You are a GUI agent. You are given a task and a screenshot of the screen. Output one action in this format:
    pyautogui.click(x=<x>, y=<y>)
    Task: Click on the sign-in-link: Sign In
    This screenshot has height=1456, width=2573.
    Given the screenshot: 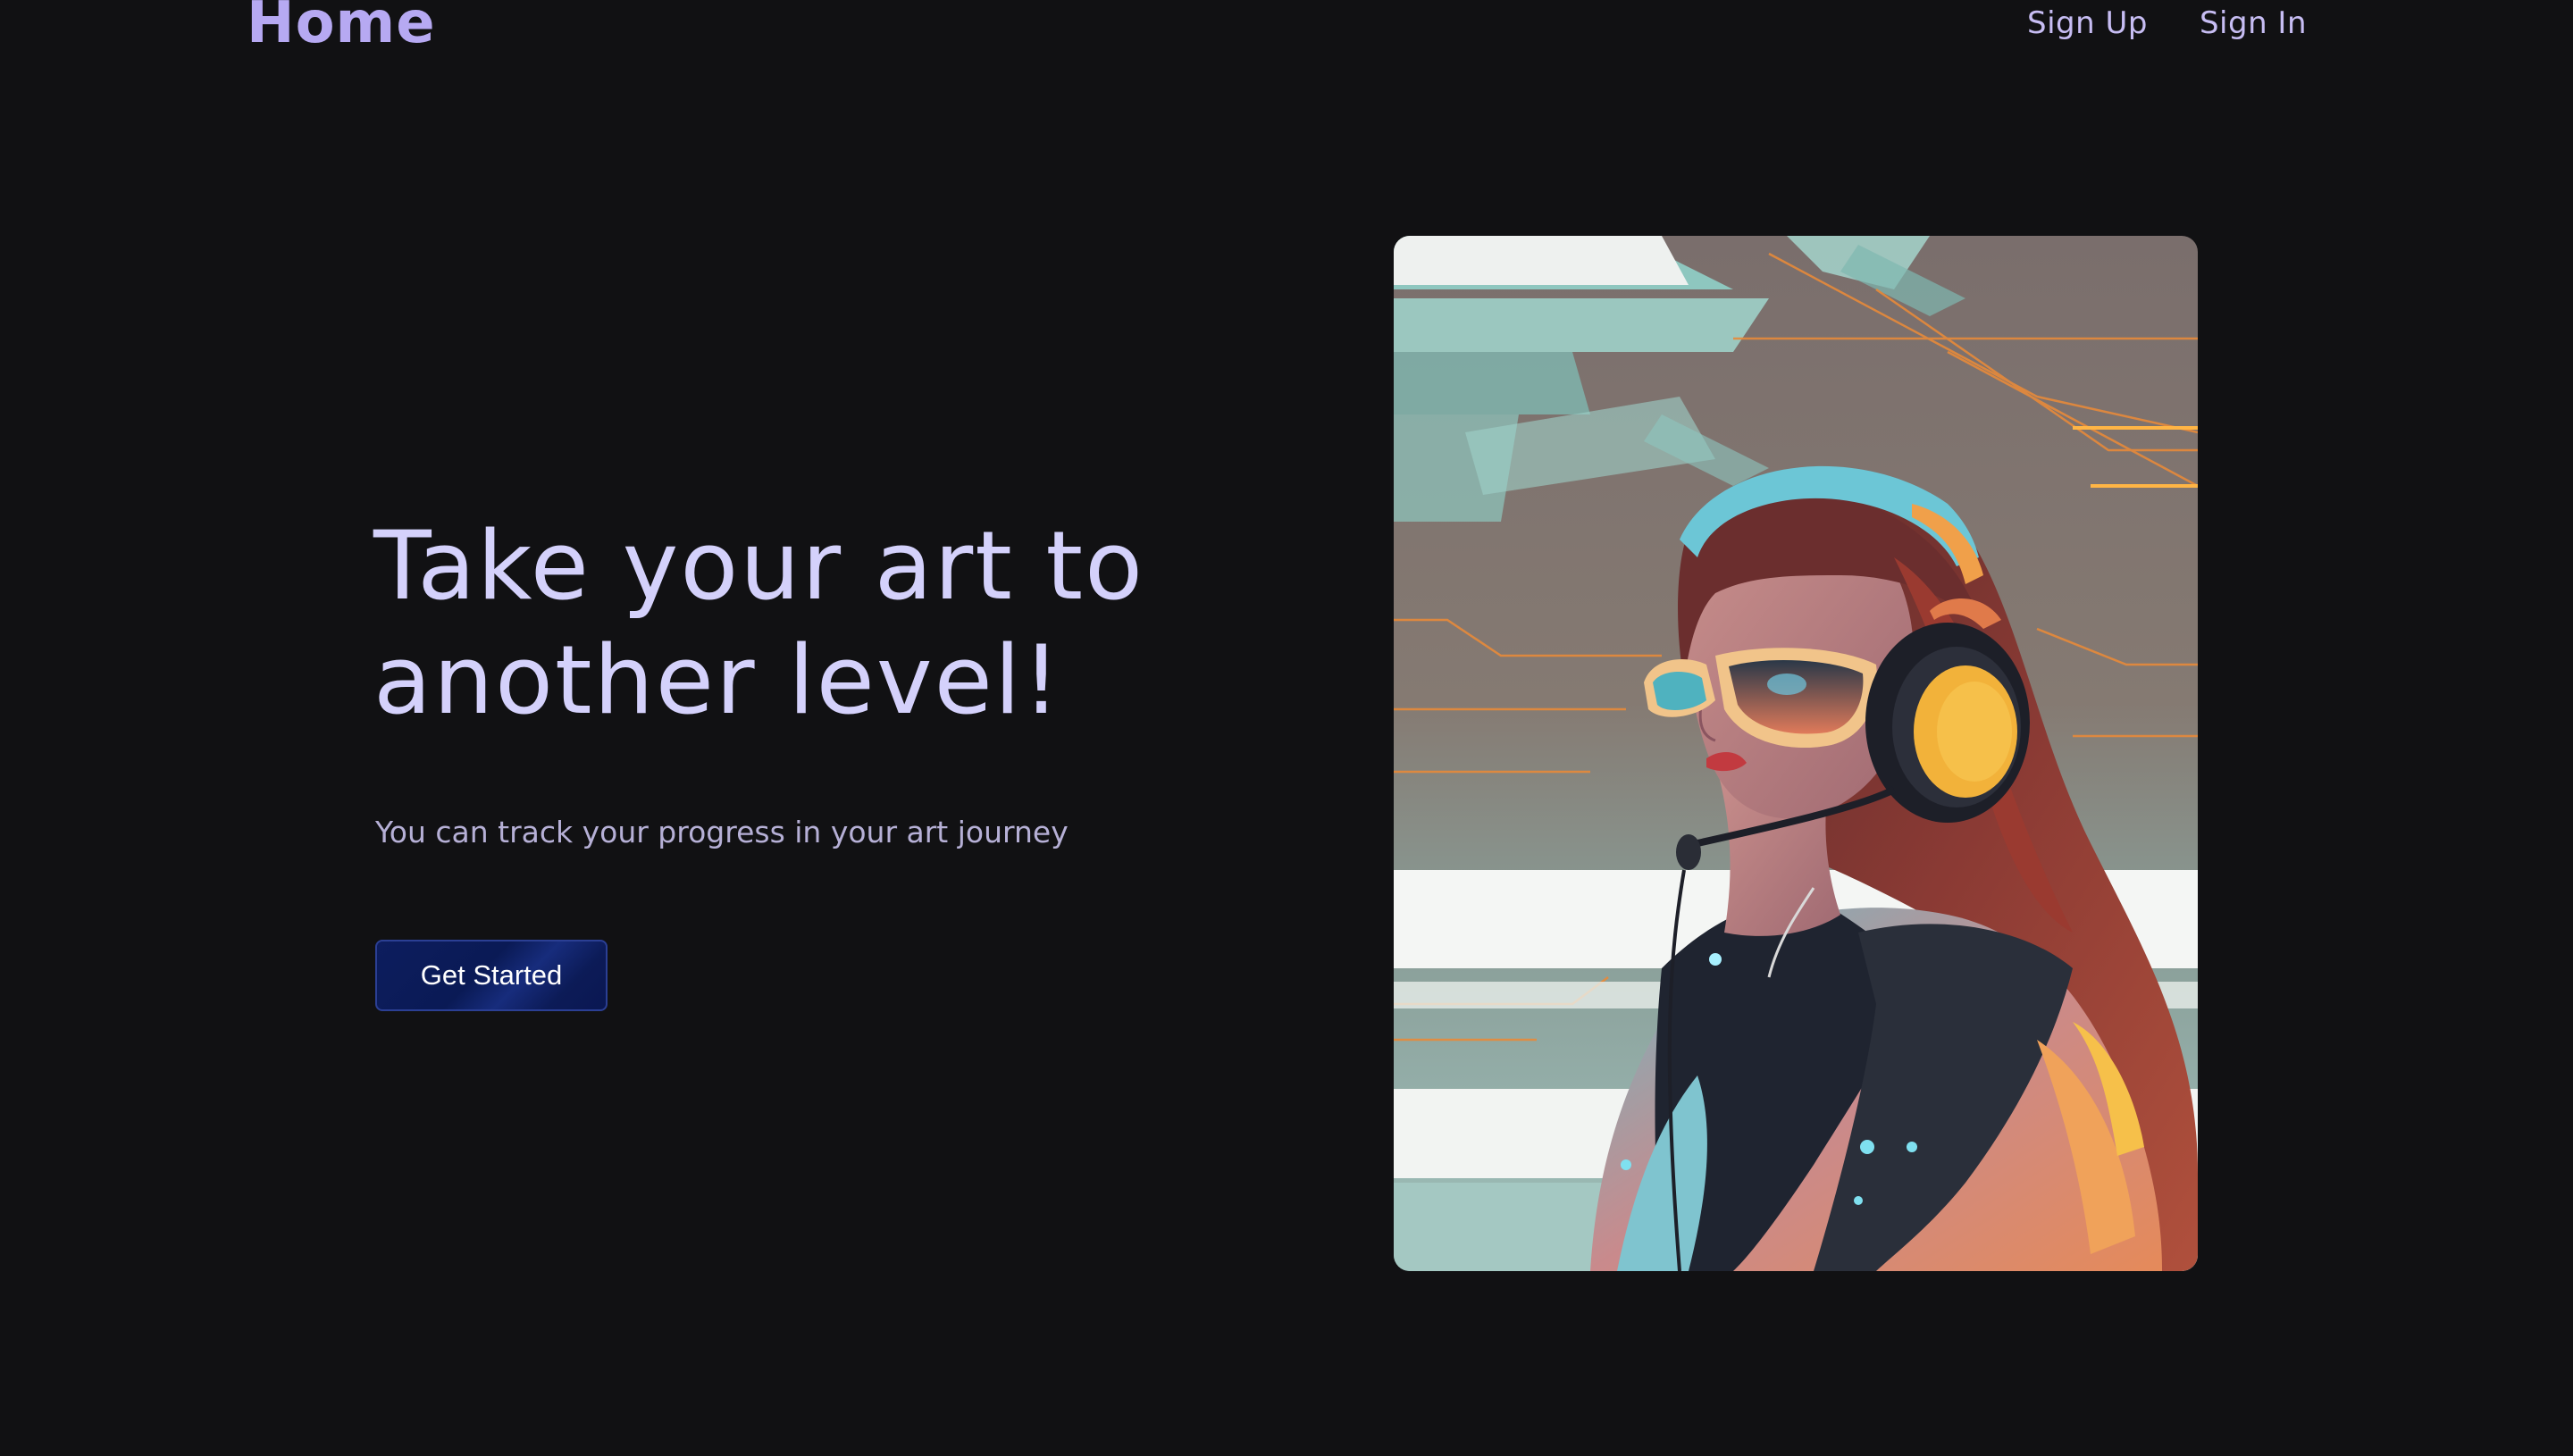 What is the action you would take?
    pyautogui.click(x=2253, y=23)
    